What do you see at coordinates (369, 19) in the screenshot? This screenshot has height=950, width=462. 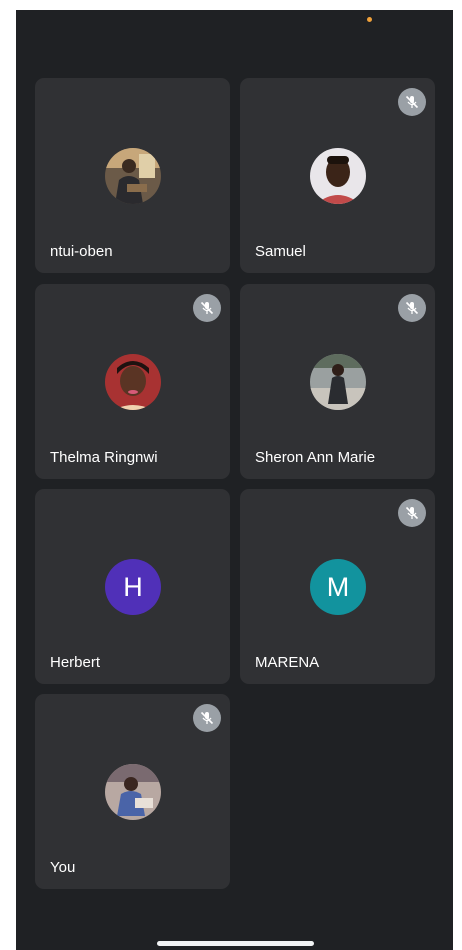 I see `status-indicator-dot` at bounding box center [369, 19].